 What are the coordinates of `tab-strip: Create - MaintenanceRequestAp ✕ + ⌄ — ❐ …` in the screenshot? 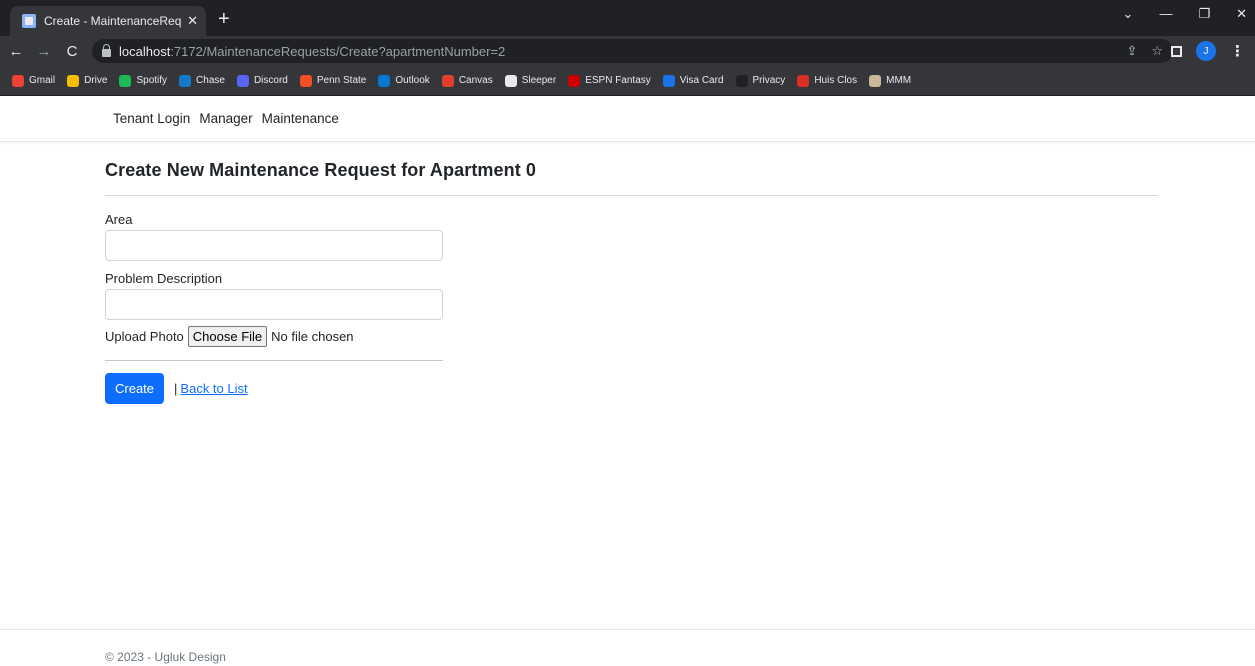 It's located at (627, 18).